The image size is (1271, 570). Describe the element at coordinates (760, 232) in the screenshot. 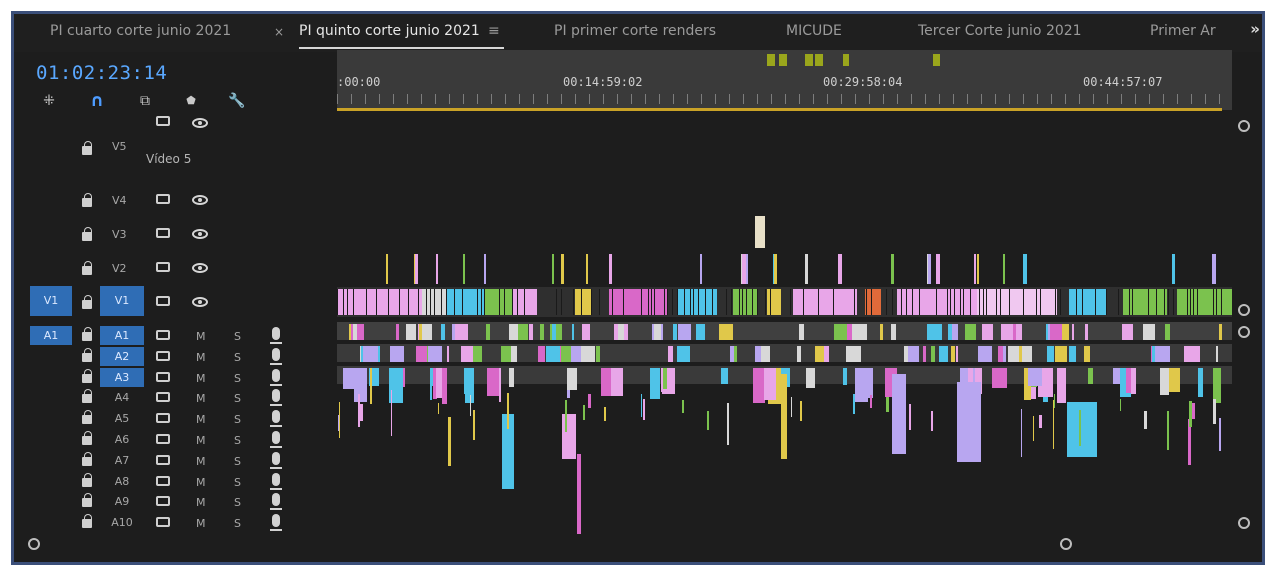

I see `v3-clip` at that location.